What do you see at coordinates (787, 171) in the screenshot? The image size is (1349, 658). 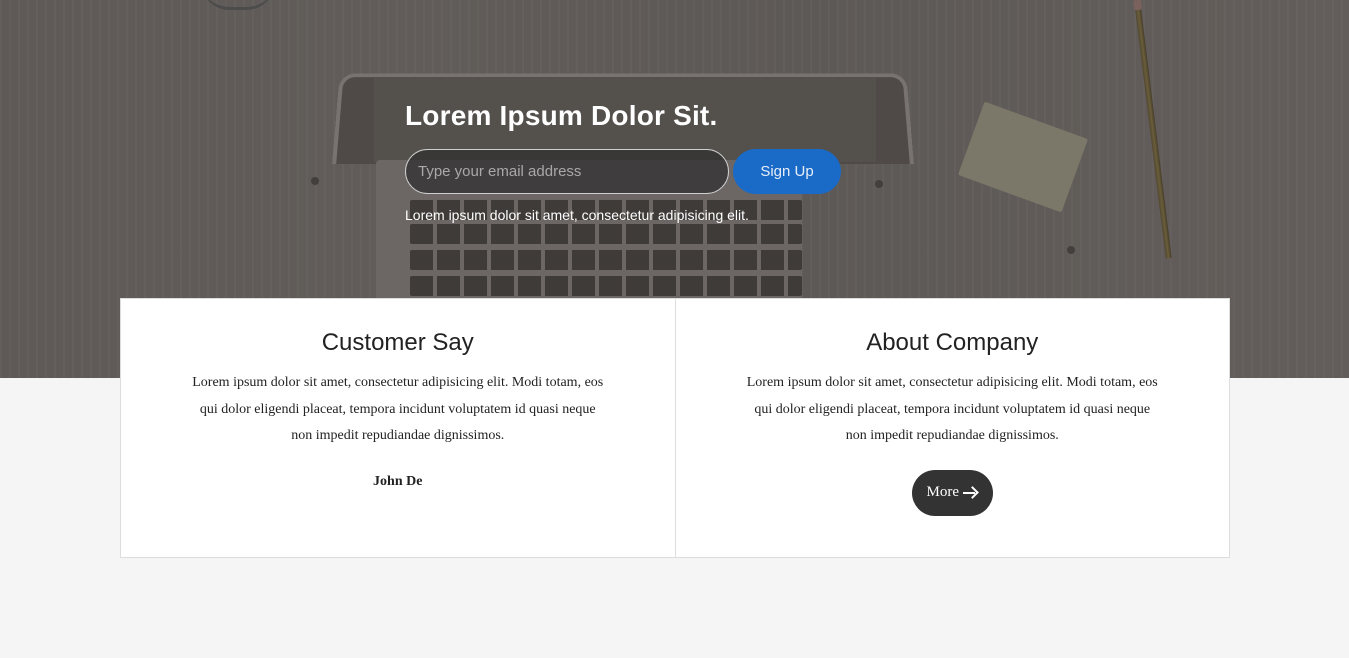 I see `sign-up-button: Sign Up` at bounding box center [787, 171].